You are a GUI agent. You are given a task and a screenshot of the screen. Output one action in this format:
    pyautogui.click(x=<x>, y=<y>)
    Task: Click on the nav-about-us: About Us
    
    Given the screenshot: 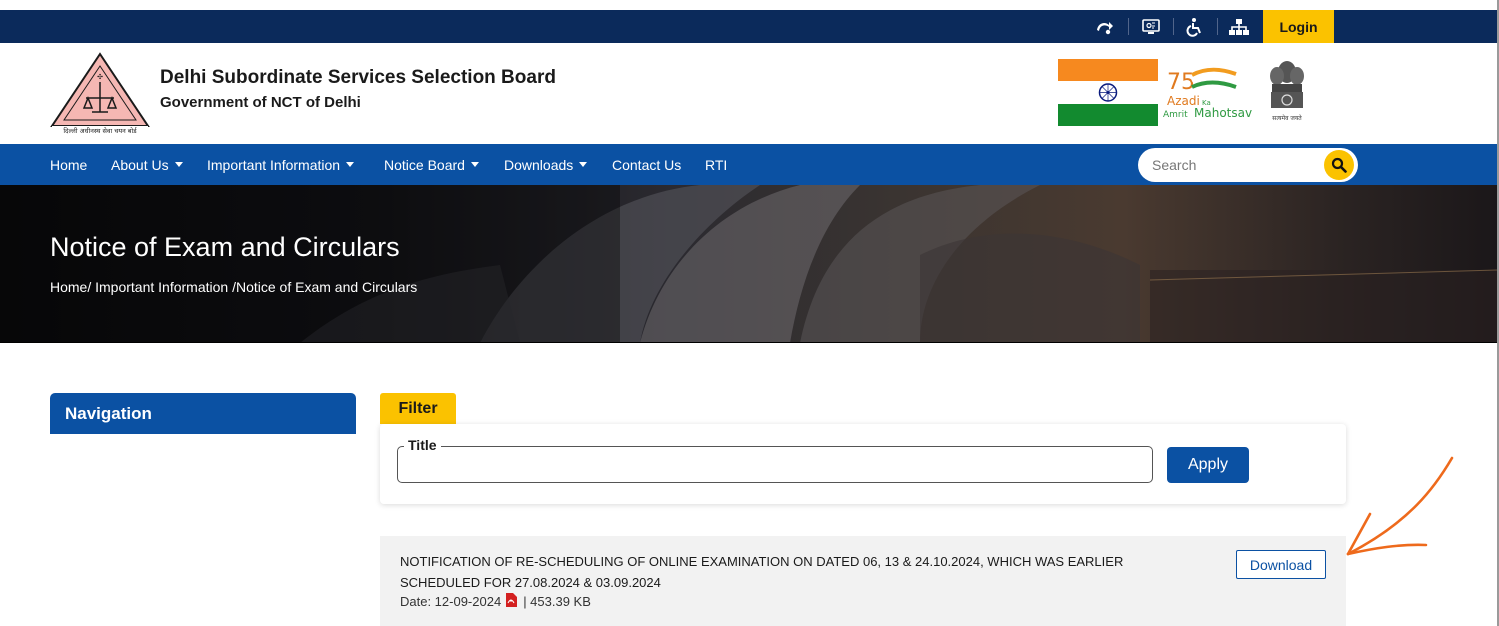 What is the action you would take?
    pyautogui.click(x=147, y=164)
    